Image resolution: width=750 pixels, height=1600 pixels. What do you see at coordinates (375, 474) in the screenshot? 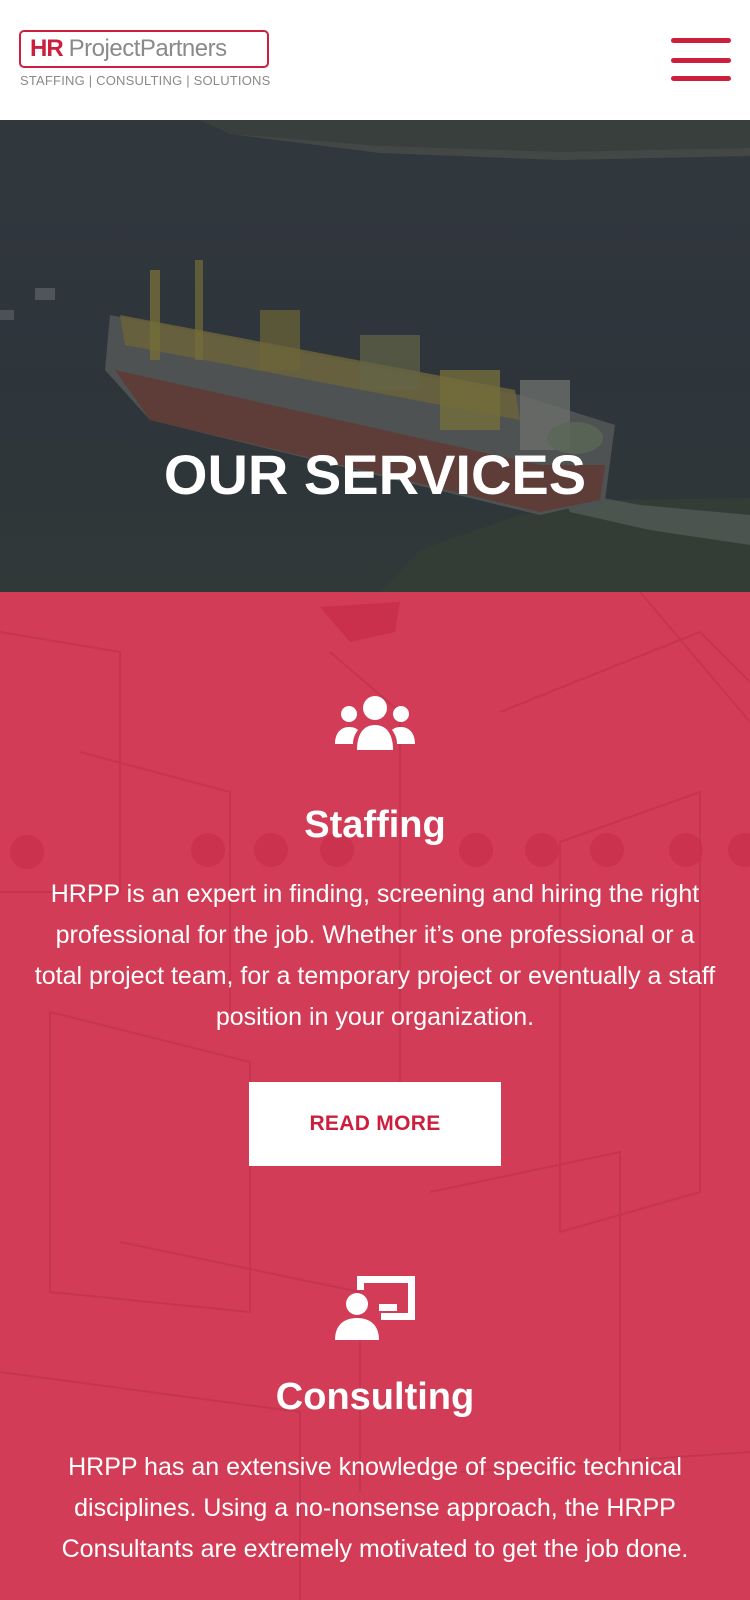
I see `page-title: OUR SERVICES` at bounding box center [375, 474].